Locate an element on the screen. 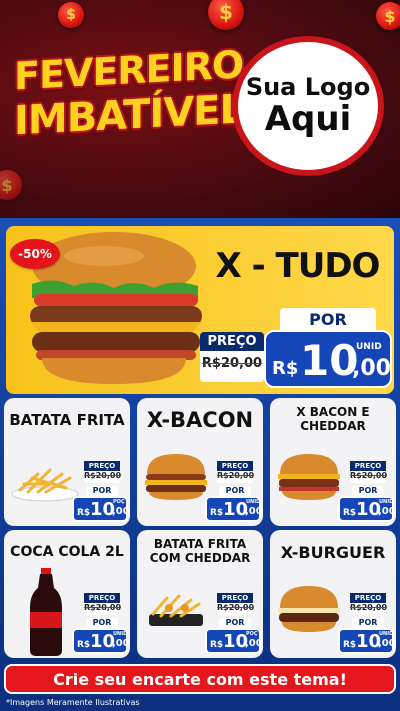  create-flyer-button: Crie seu encarte com este tema! is located at coordinates (200, 679).